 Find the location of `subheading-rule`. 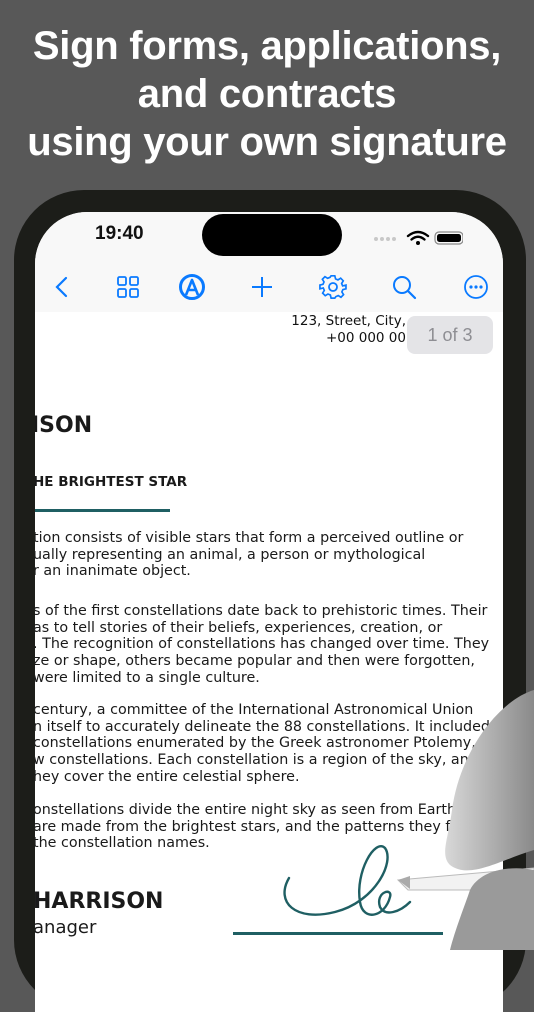

subheading-rule is located at coordinates (102, 510).